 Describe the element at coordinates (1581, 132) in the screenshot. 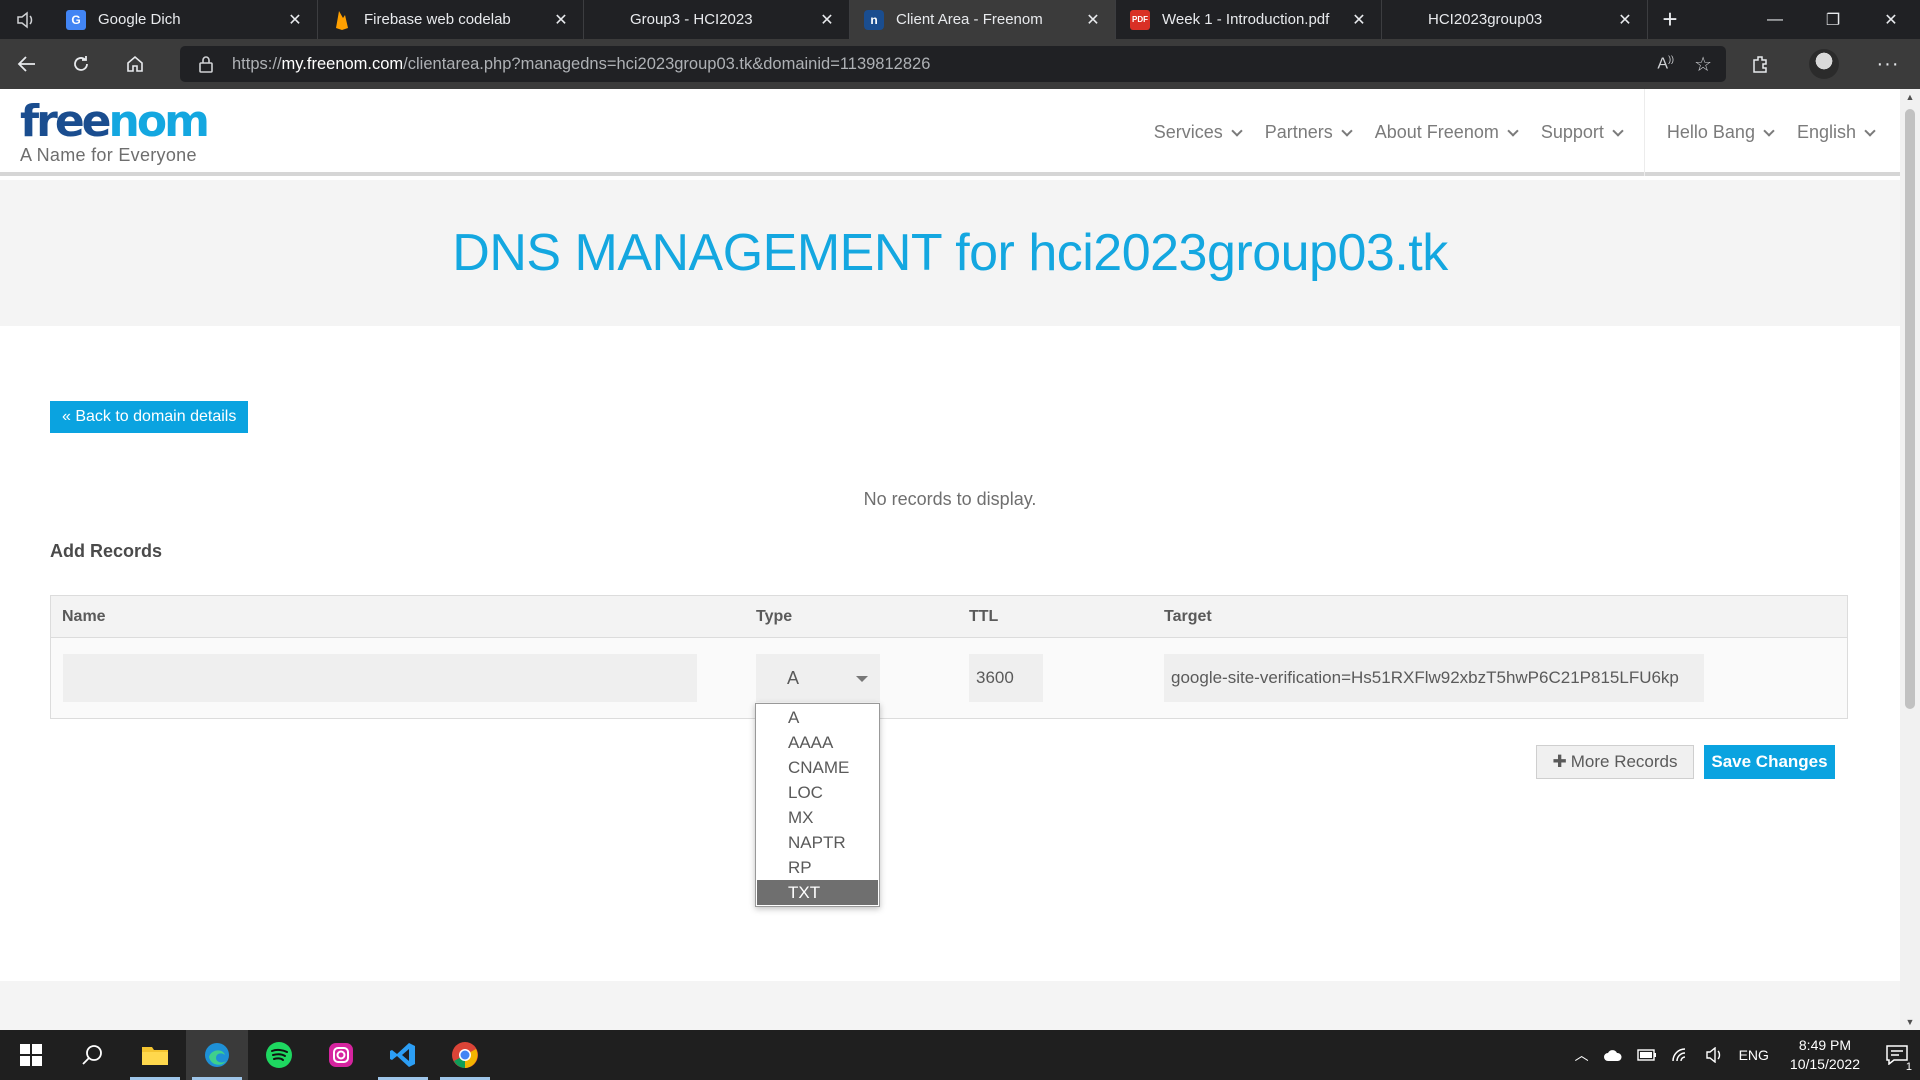

I see `nav-support: Support` at that location.